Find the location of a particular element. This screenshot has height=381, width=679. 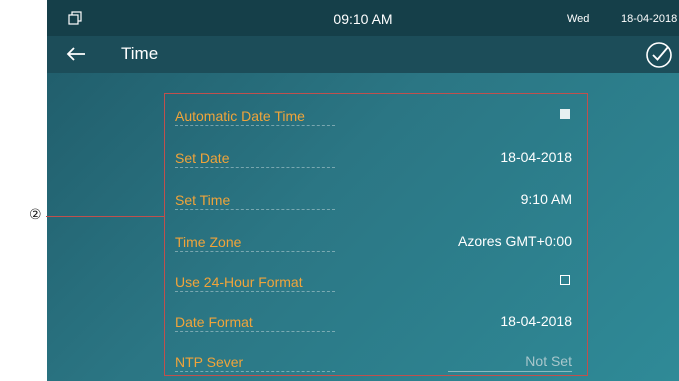

arrow-left-icon is located at coordinates (76, 54).